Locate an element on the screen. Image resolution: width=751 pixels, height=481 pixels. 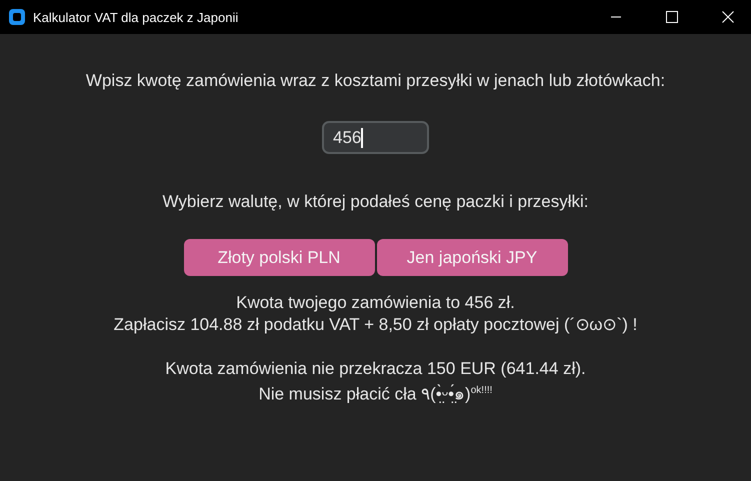
window-title: Kalkulator VAT dla paczek z Japonii is located at coordinates (136, 17).